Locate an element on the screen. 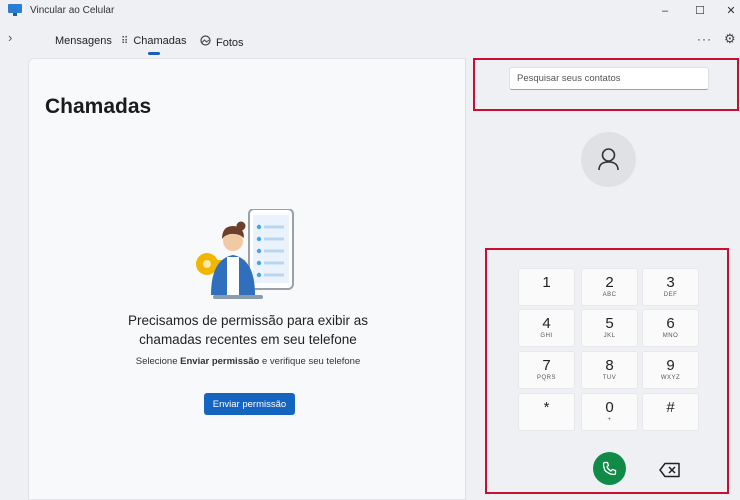  key-digit: 4 is located at coordinates (546, 323).